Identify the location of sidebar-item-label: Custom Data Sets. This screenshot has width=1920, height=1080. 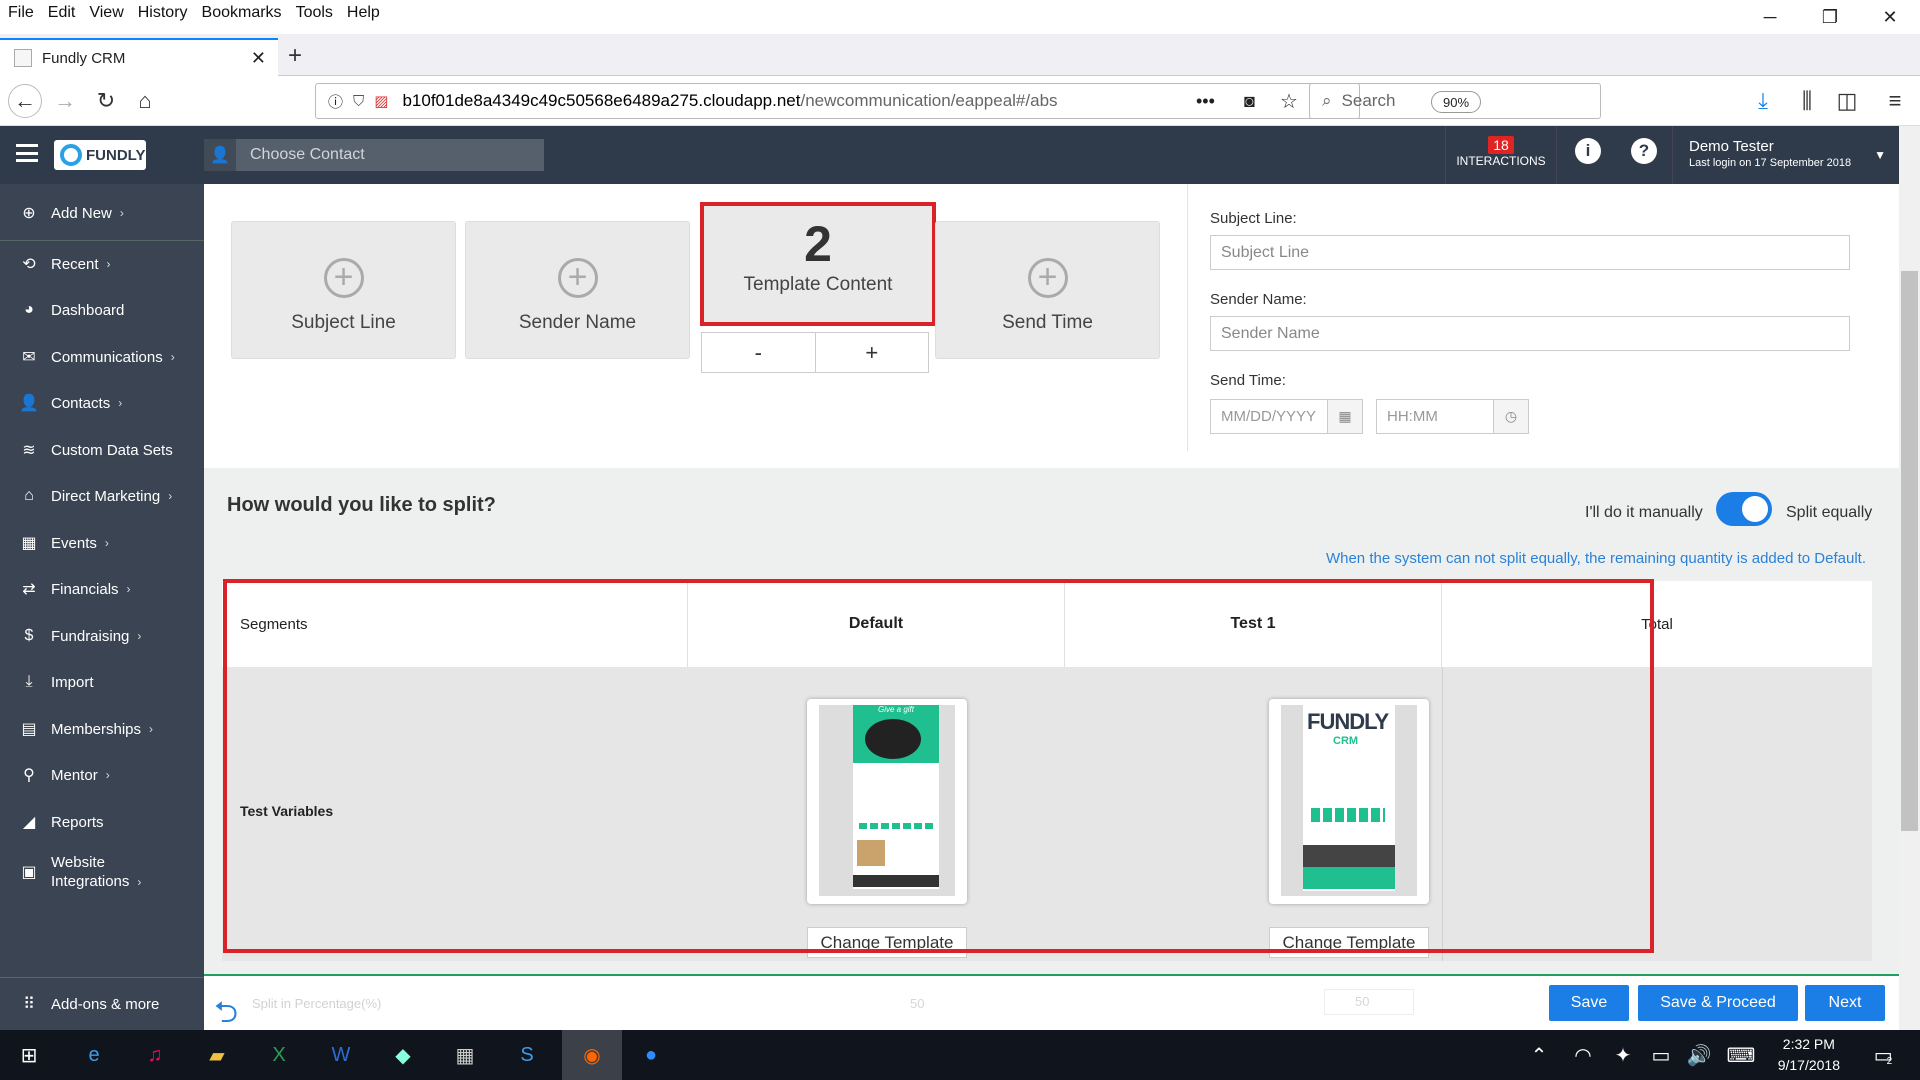
(112, 450).